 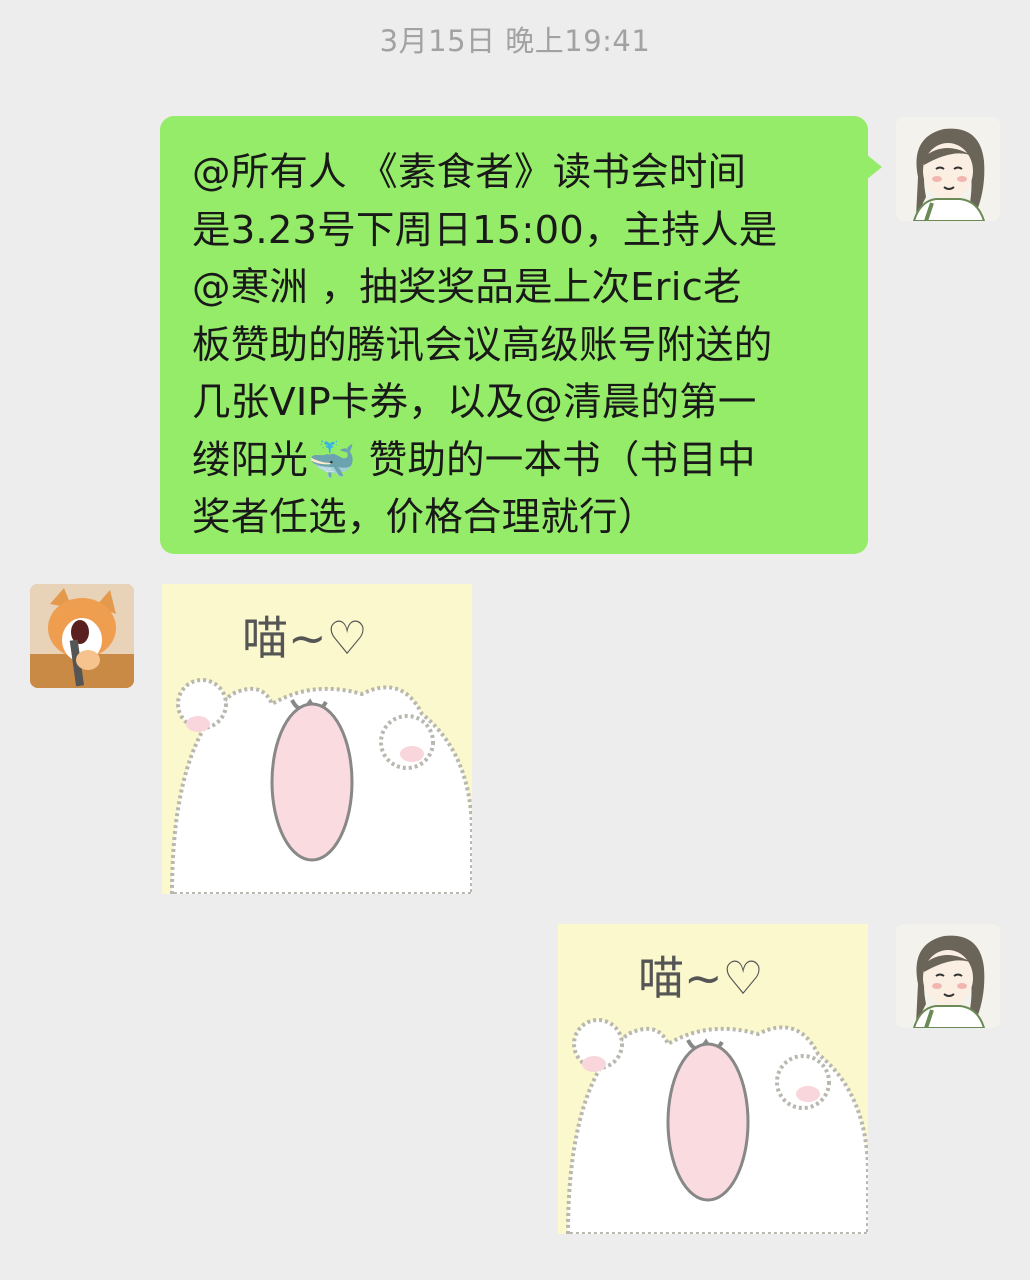 I want to click on cat-singing-avatar-icon, so click(x=82, y=636).